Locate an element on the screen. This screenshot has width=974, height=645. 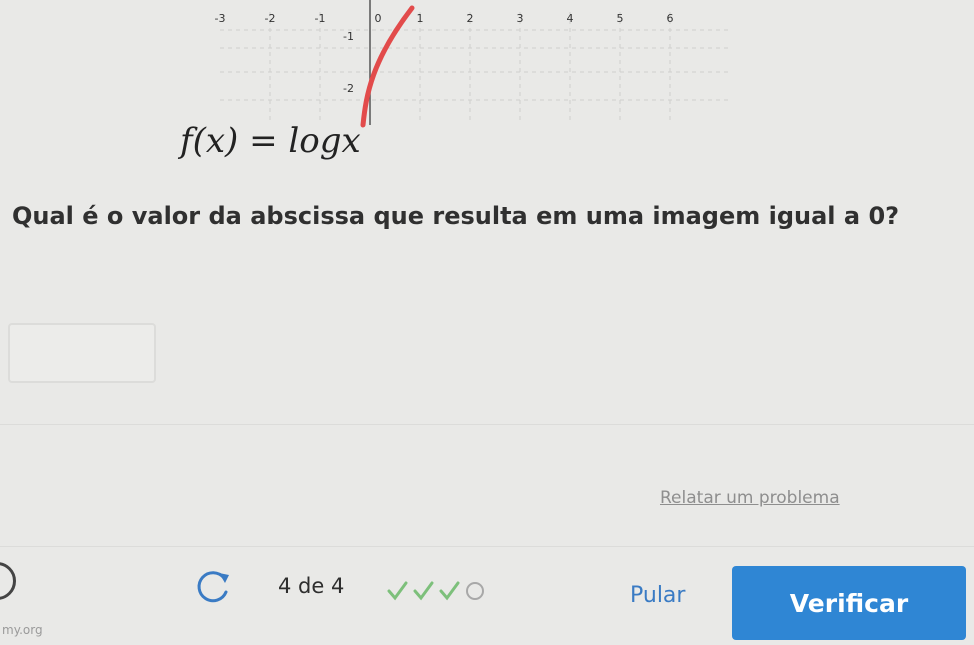
x-tick-label: 5 is located at coordinates (620, 18).